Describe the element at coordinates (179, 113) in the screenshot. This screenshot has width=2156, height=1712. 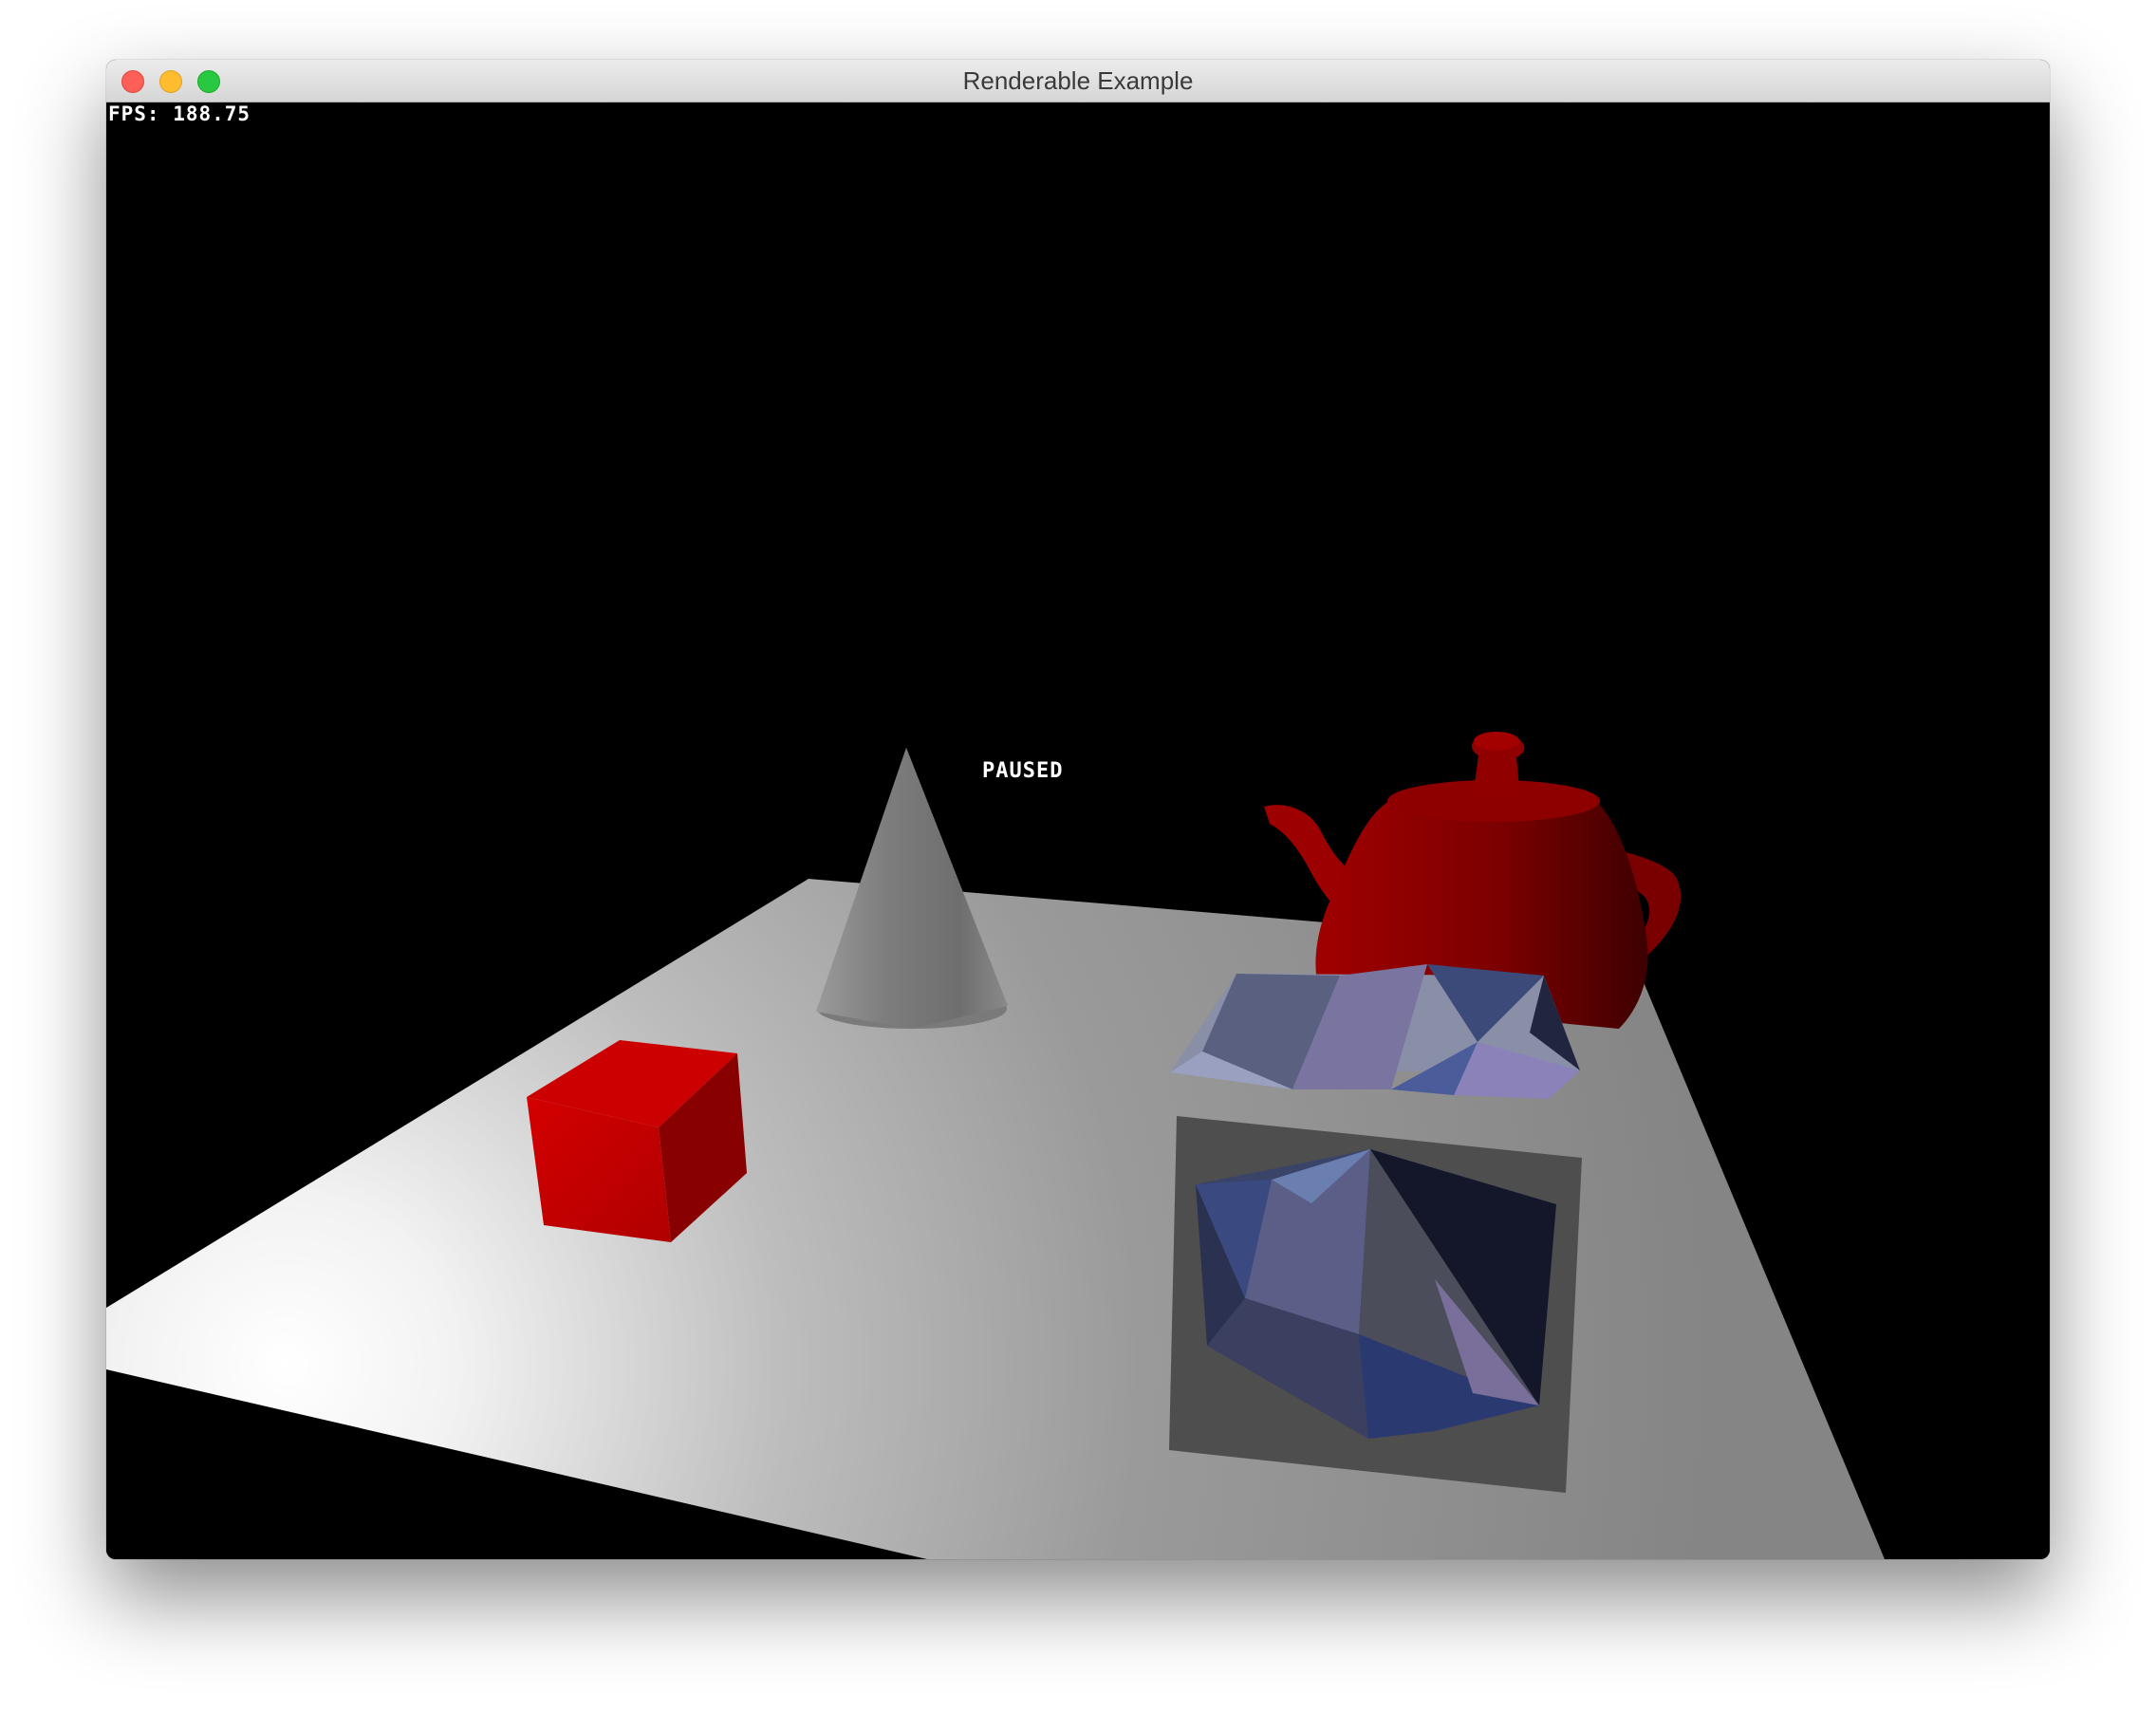
I see `fps-counter: FPS: 188.75` at that location.